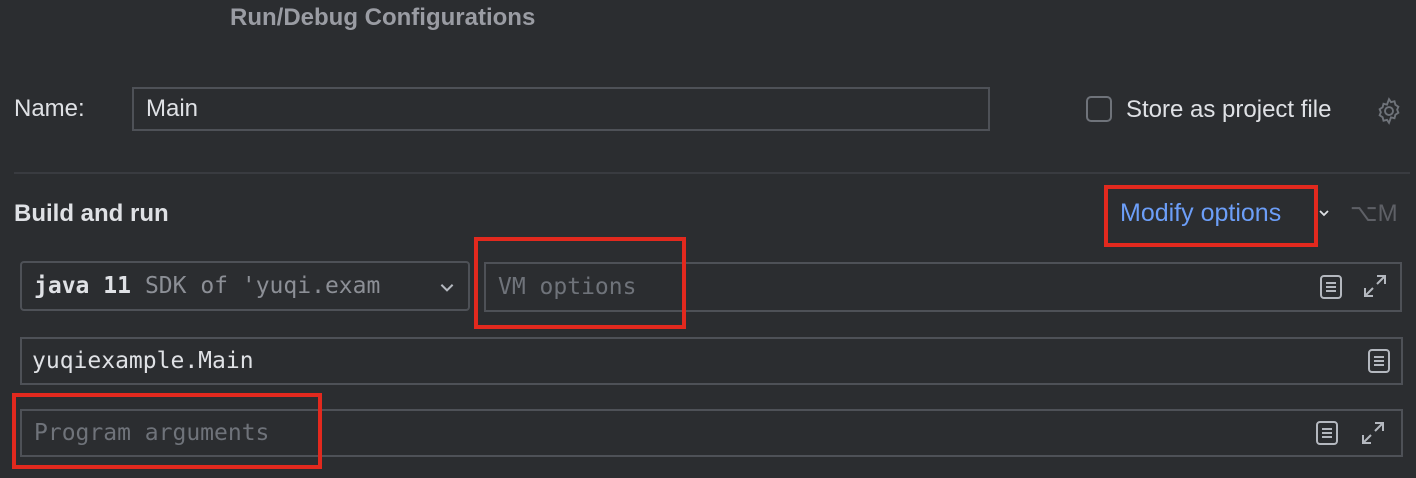 The height and width of the screenshot is (478, 1416). Describe the element at coordinates (49, 108) in the screenshot. I see `name-label: Name:` at that location.